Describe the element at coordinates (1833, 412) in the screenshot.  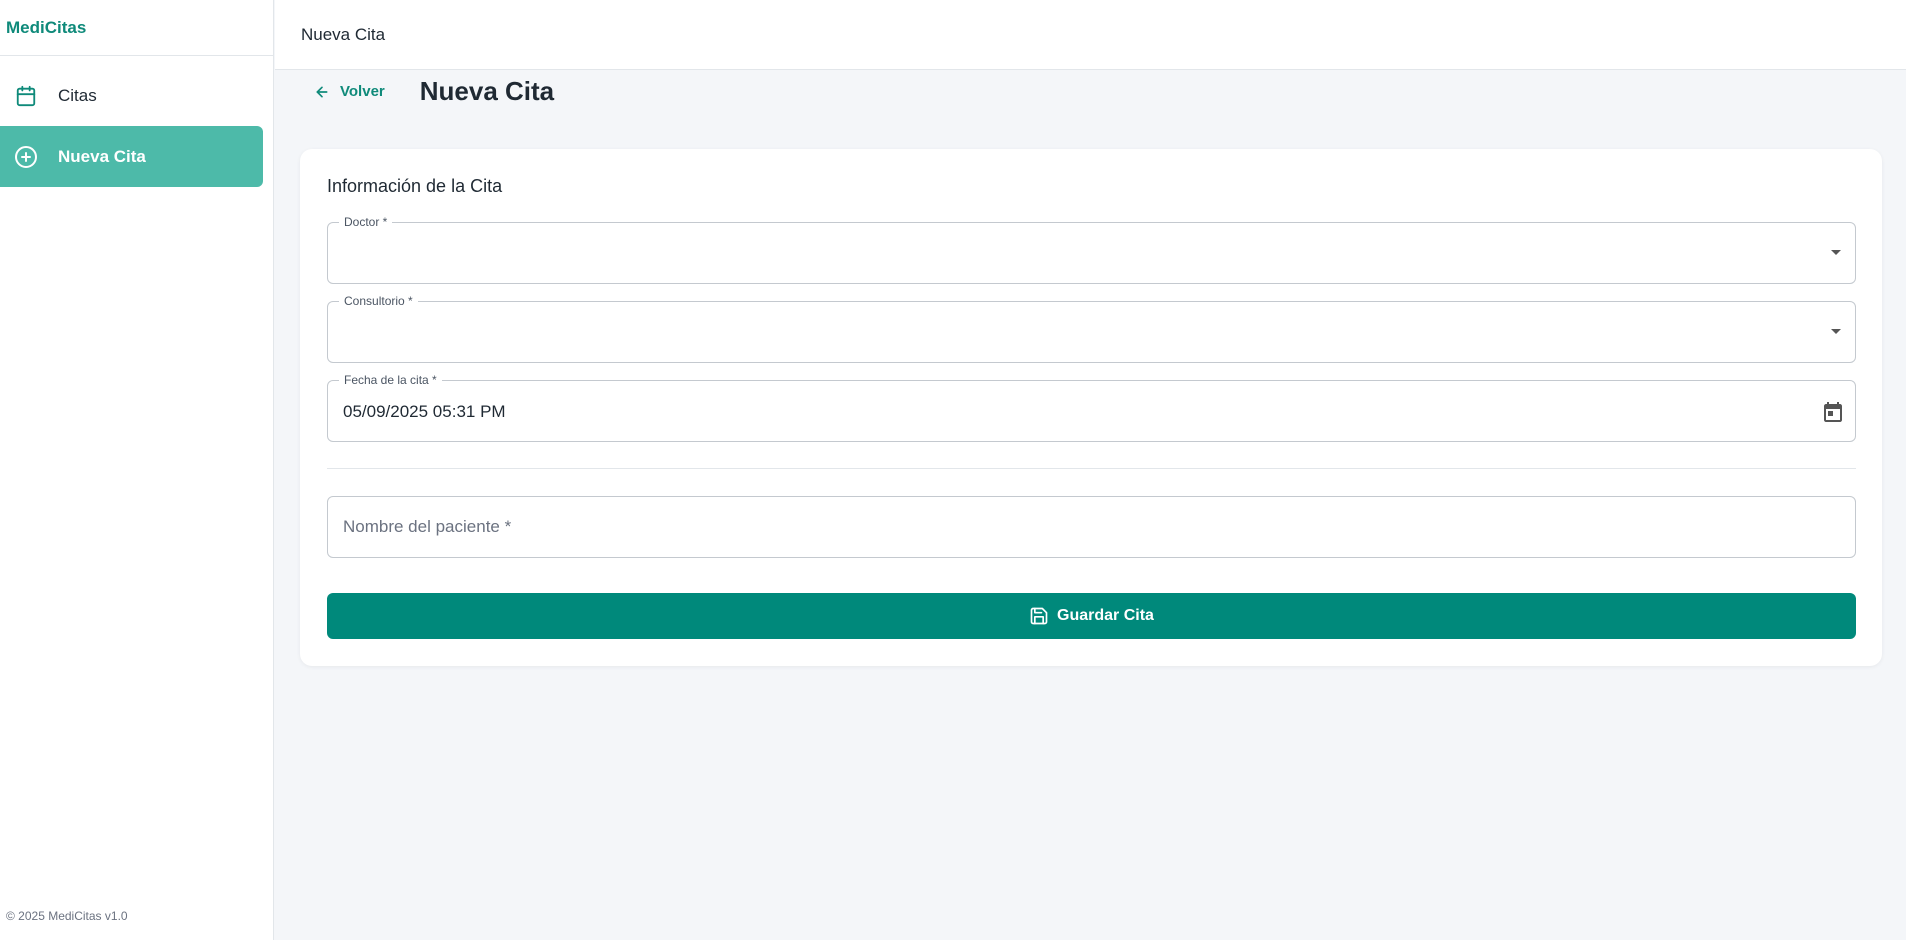
I see `calendar-picker-icon` at that location.